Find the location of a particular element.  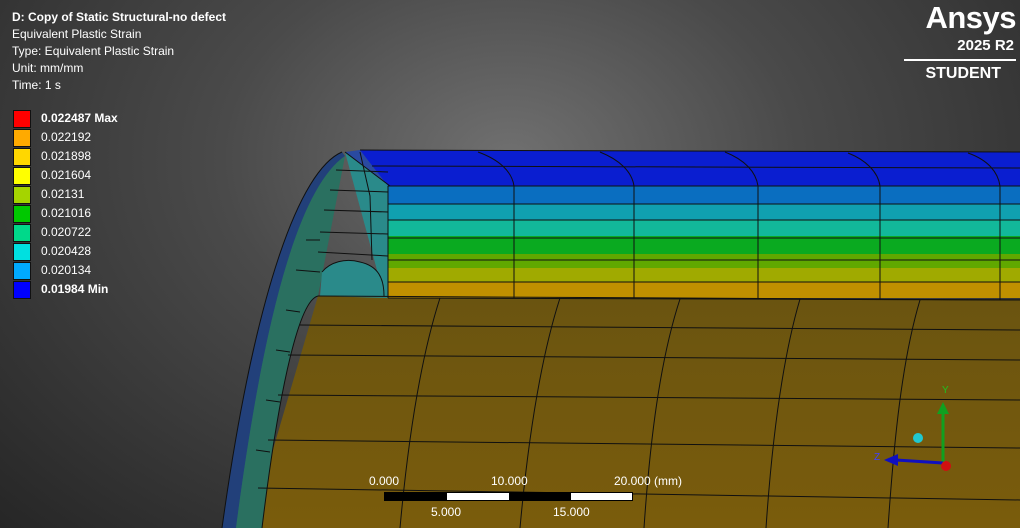

logo-version: 2025 R2 is located at coordinates (985, 45).